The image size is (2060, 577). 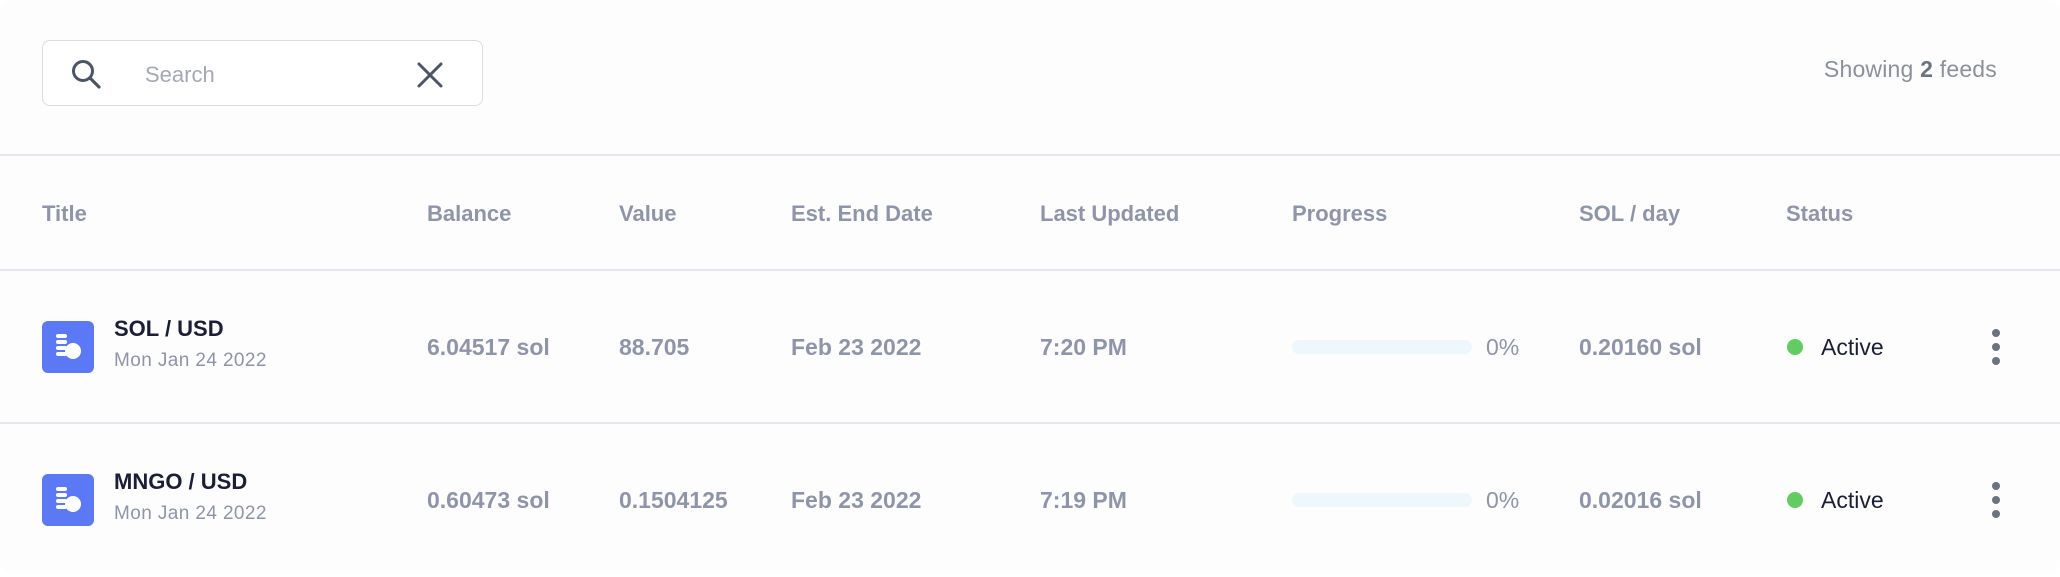 What do you see at coordinates (1083, 347) in the screenshot?
I see `feed-last-updated: 7:20 PM` at bounding box center [1083, 347].